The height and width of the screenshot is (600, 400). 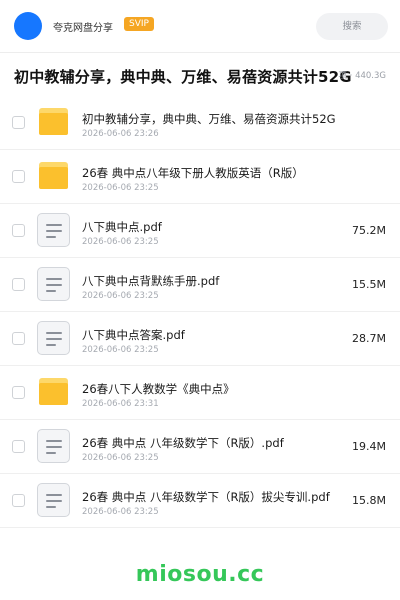 I want to click on list-item: 八下典中点背默练手册.pdf 2026-06-06 23:25 15.5M, so click(x=200, y=285).